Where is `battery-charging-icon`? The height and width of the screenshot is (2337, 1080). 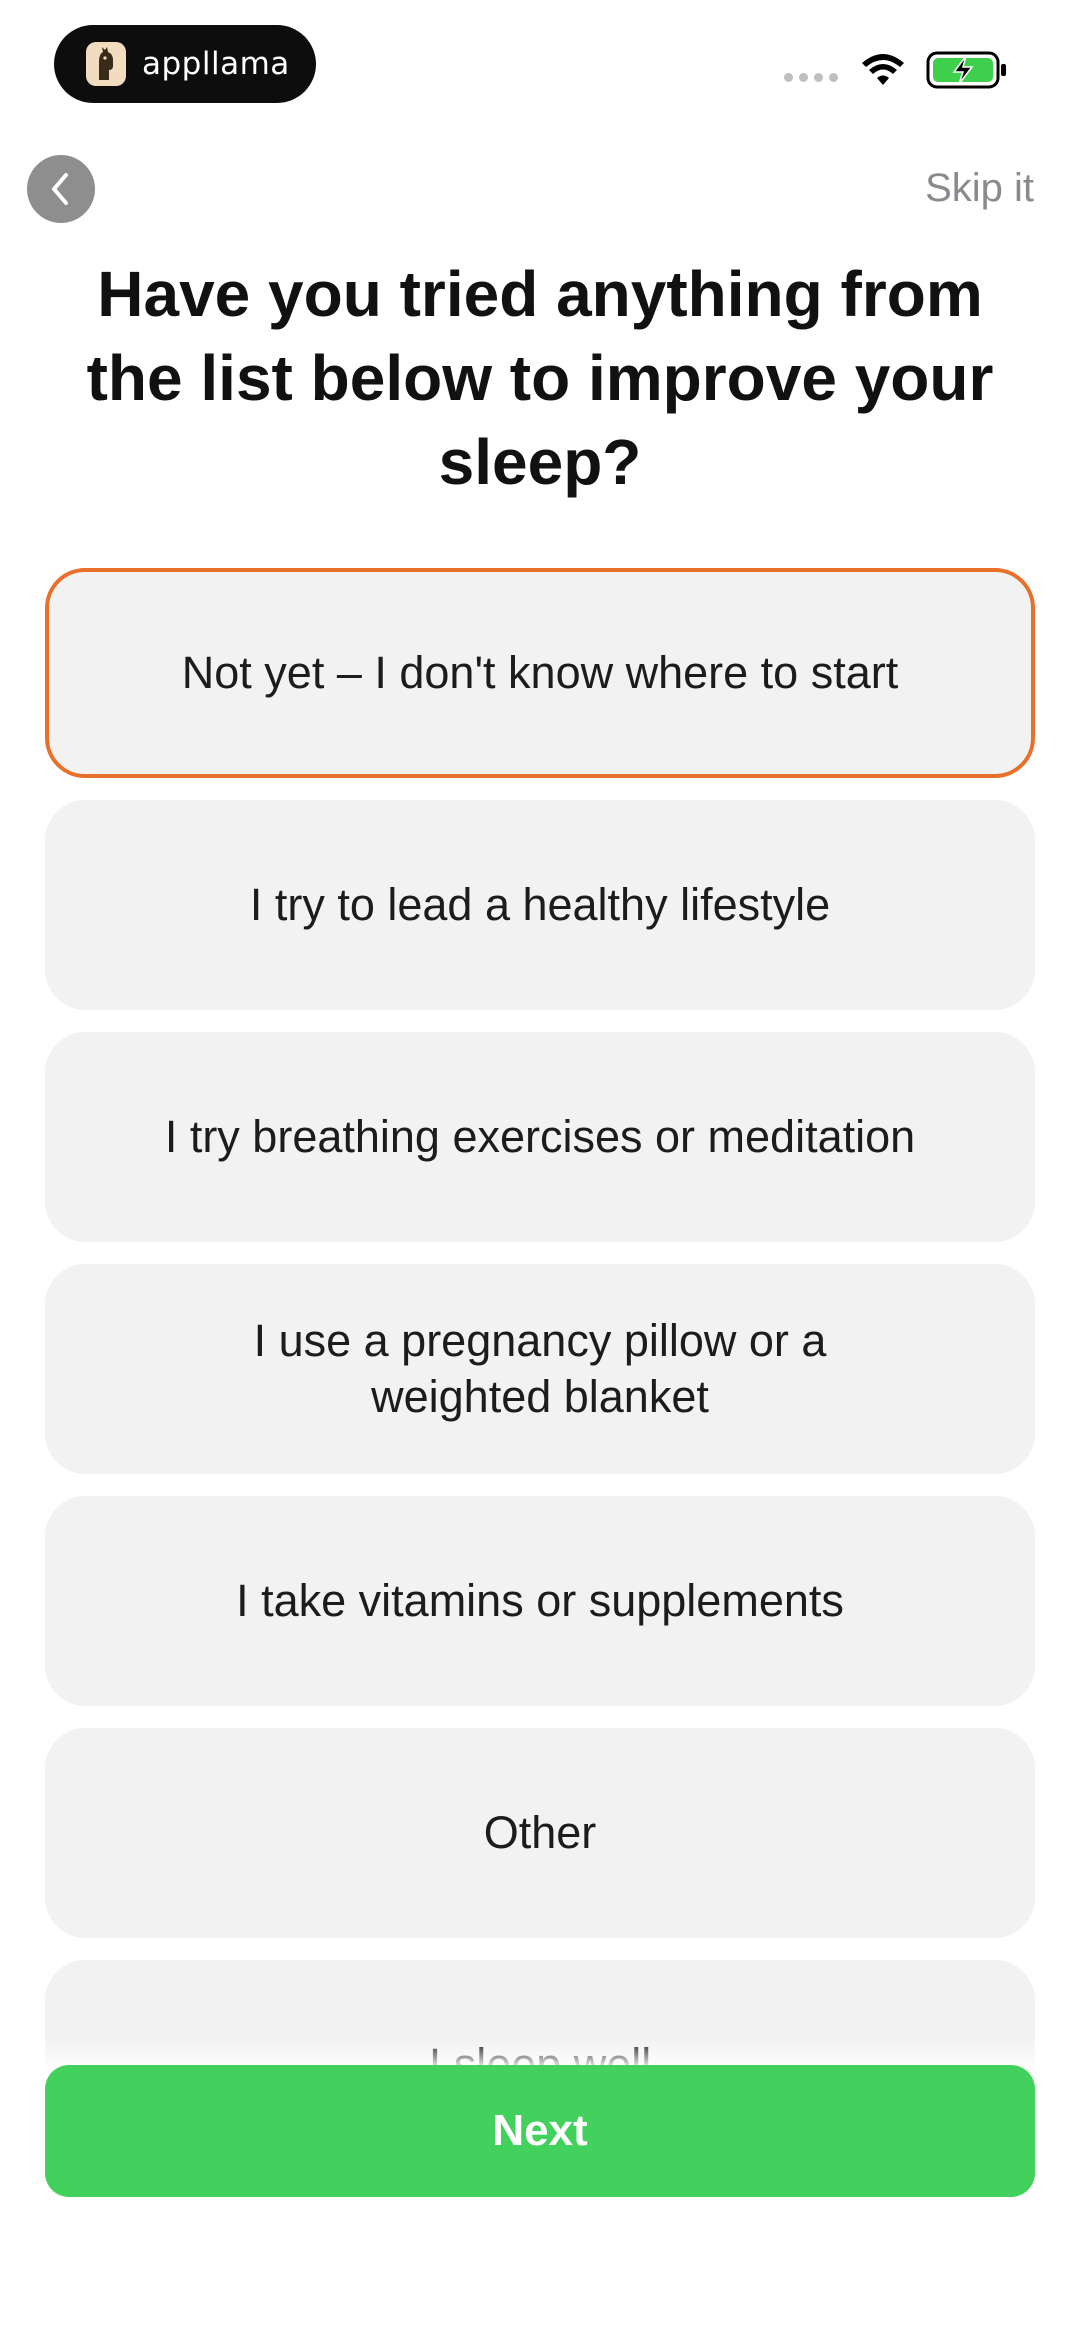
battery-charging-icon is located at coordinates (966, 70).